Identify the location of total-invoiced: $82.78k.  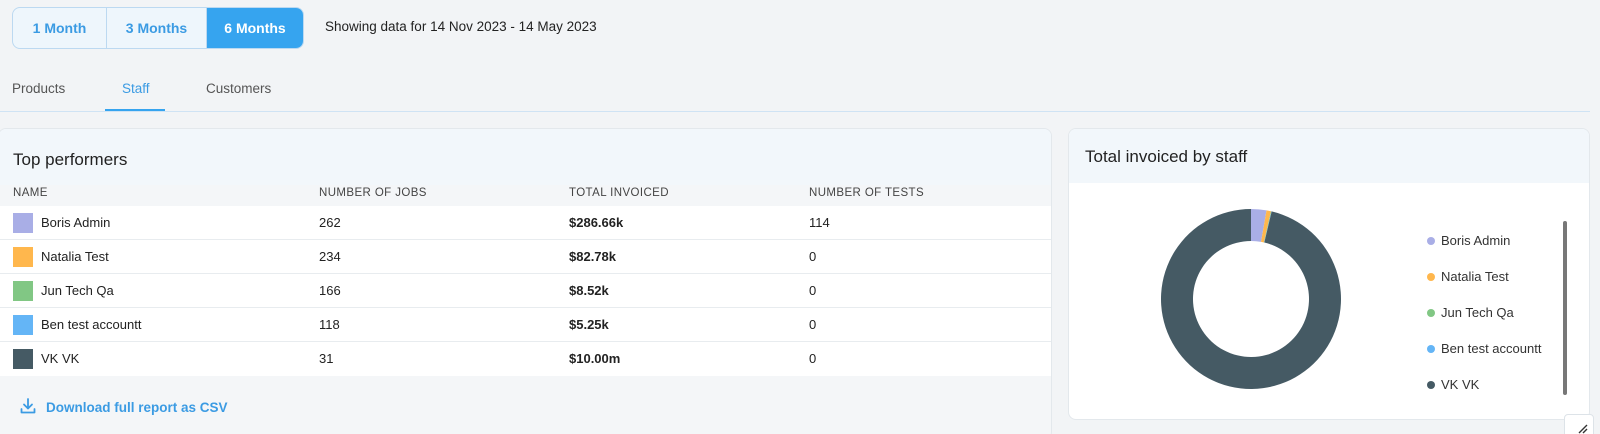
(592, 256).